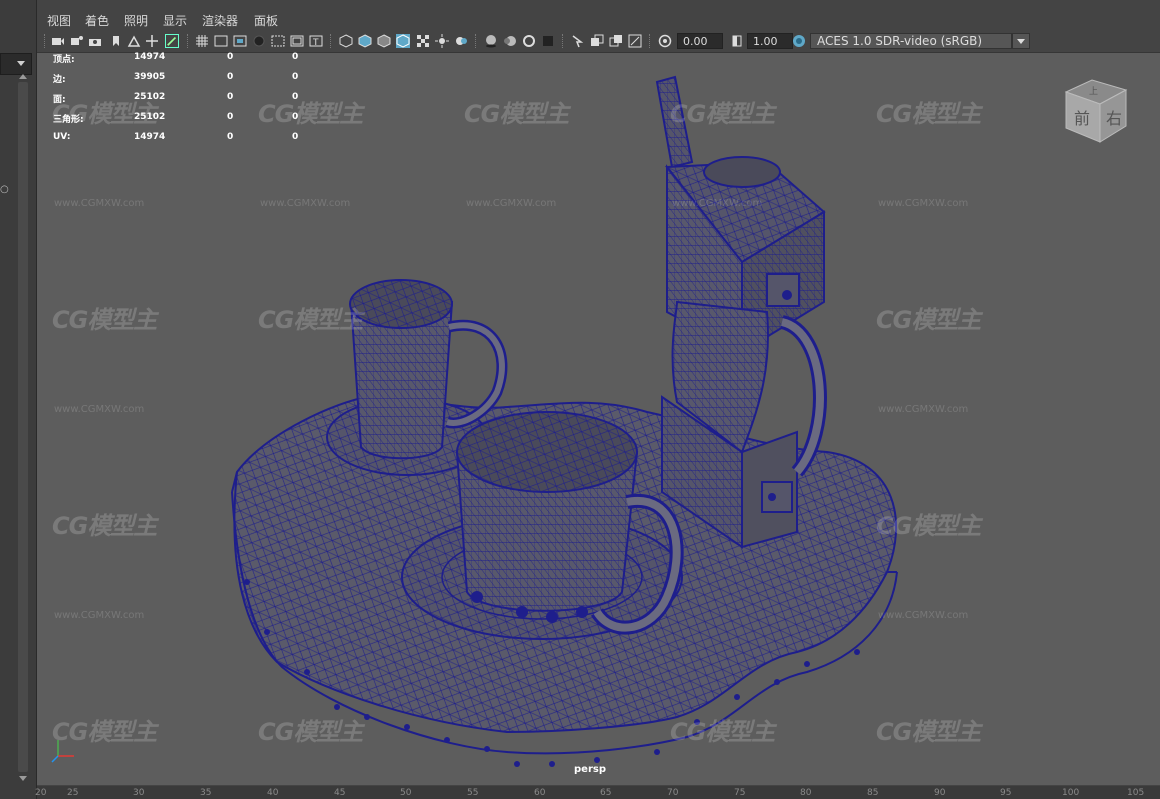  I want to click on view-cube: 上 前 右, so click(1096, 110).